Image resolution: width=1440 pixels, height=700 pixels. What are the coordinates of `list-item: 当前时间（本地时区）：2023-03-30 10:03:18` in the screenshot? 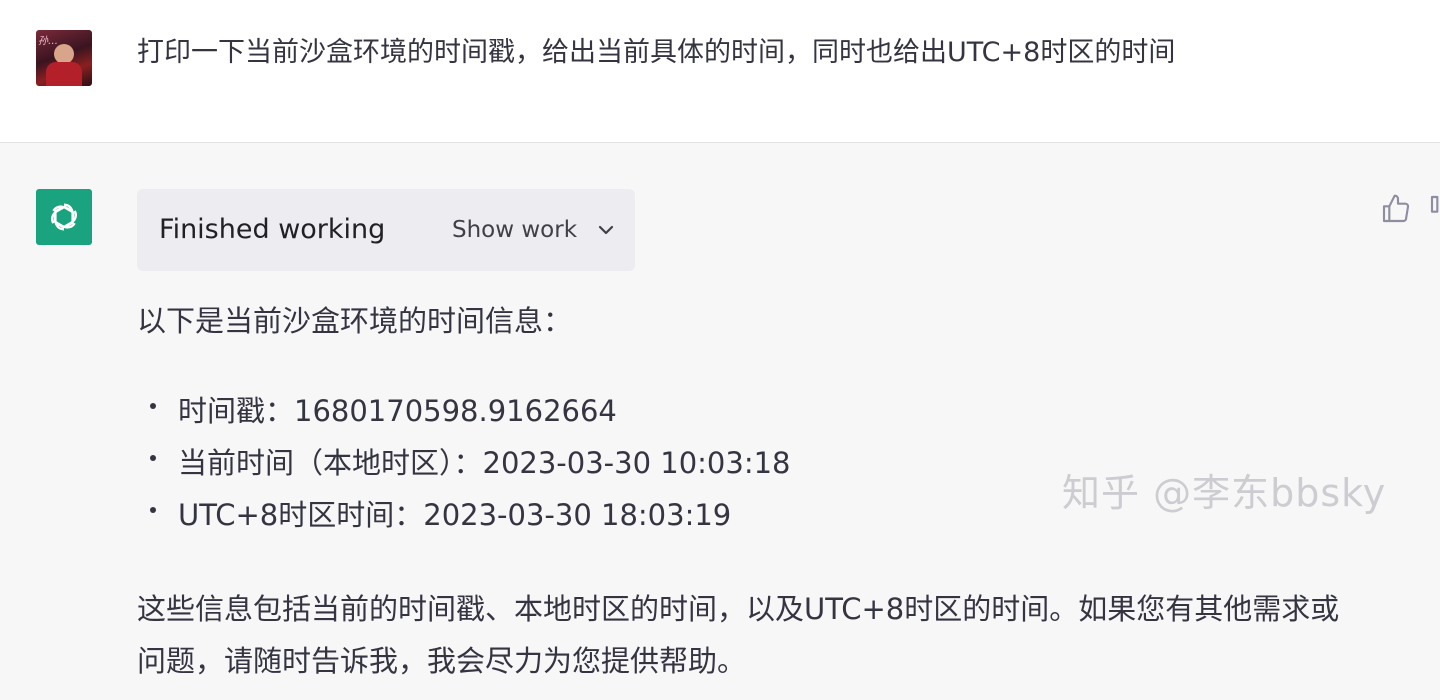 It's located at (464, 463).